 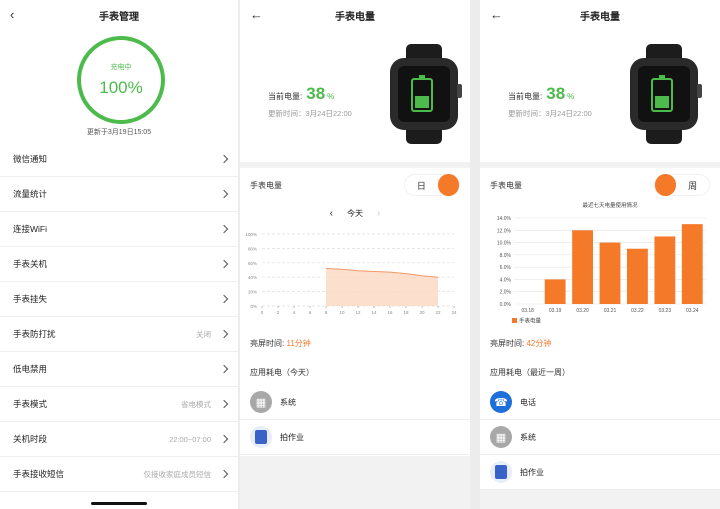 I want to click on page-title: 手表电量, so click(x=600, y=17).